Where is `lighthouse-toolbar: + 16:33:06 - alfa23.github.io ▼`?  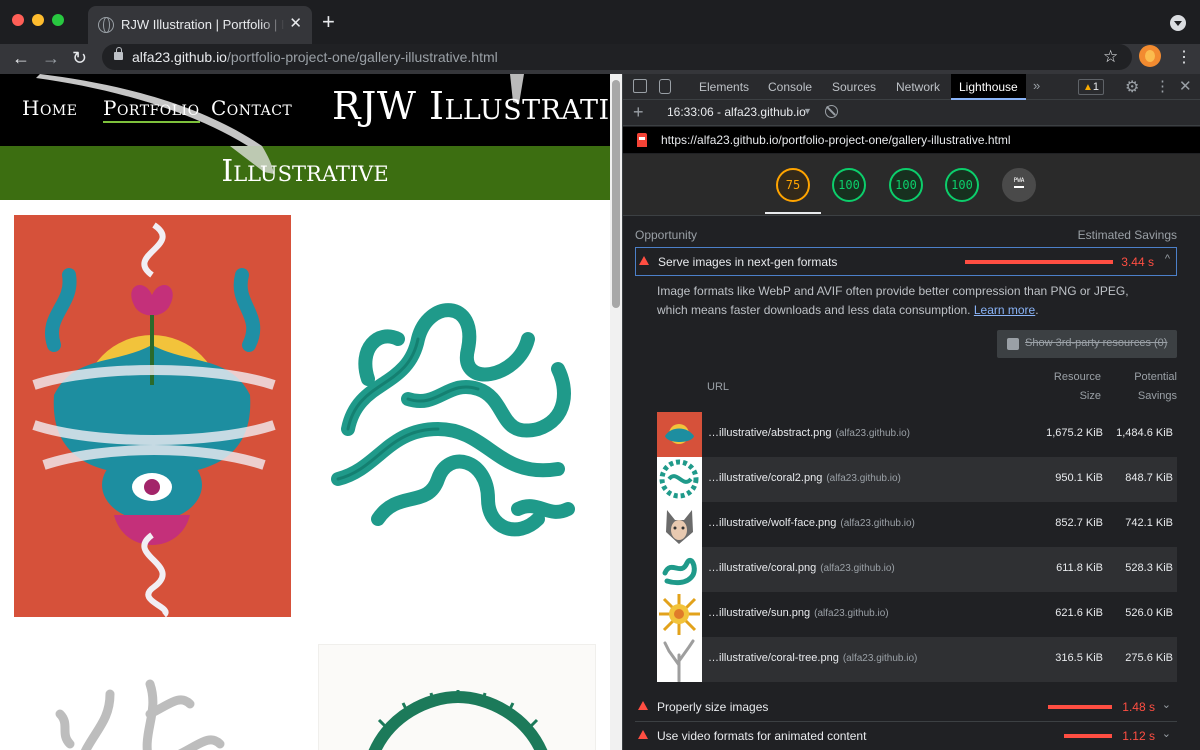 lighthouse-toolbar: + 16:33:06 - alfa23.github.io ▼ is located at coordinates (911, 113).